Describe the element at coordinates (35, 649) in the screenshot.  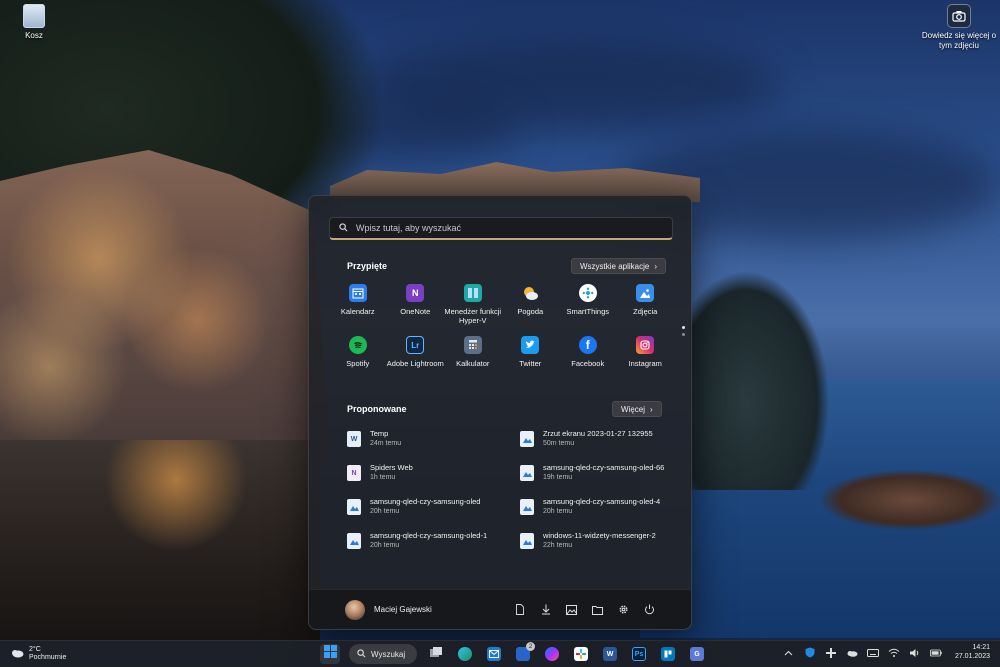
I see `weather-temperature: 2°C` at that location.